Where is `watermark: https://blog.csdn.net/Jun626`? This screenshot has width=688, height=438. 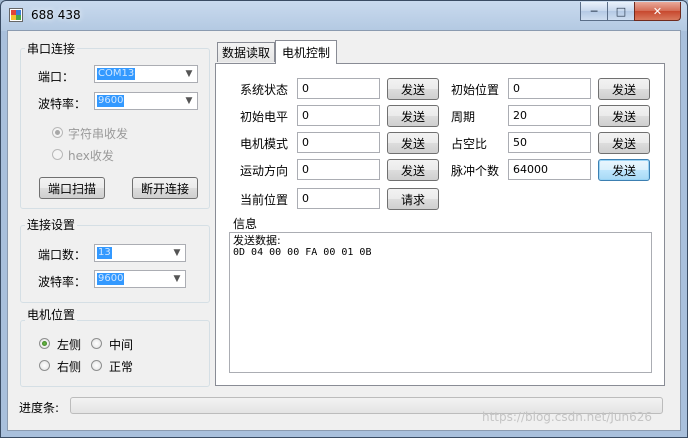
watermark: https://blog.csdn.net/Jun626 is located at coordinates (567, 417).